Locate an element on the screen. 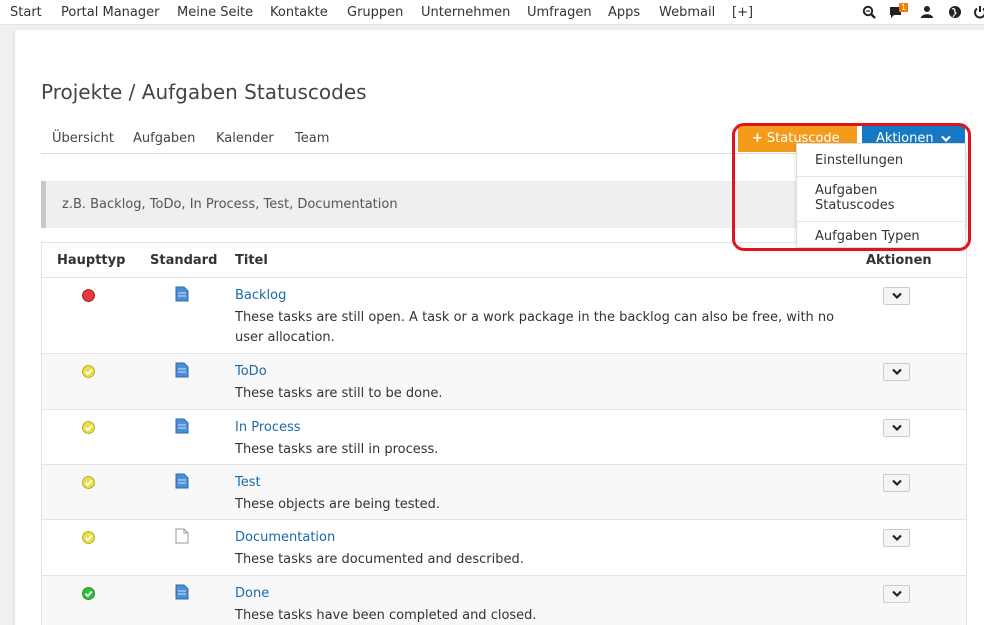 This screenshot has height=625, width=984. status-red-icon is located at coordinates (88, 295).